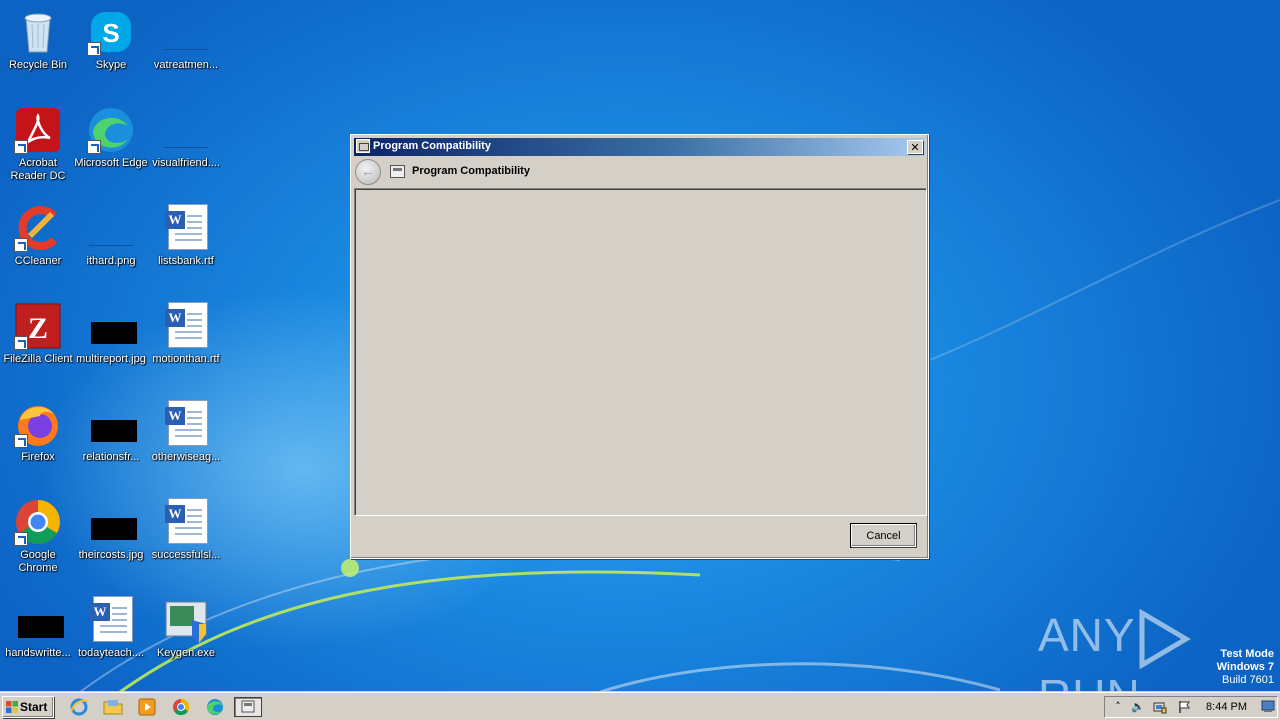 The width and height of the screenshot is (1280, 720). Describe the element at coordinates (1118, 707) in the screenshot. I see `tray-expand-icon: ˄` at that location.